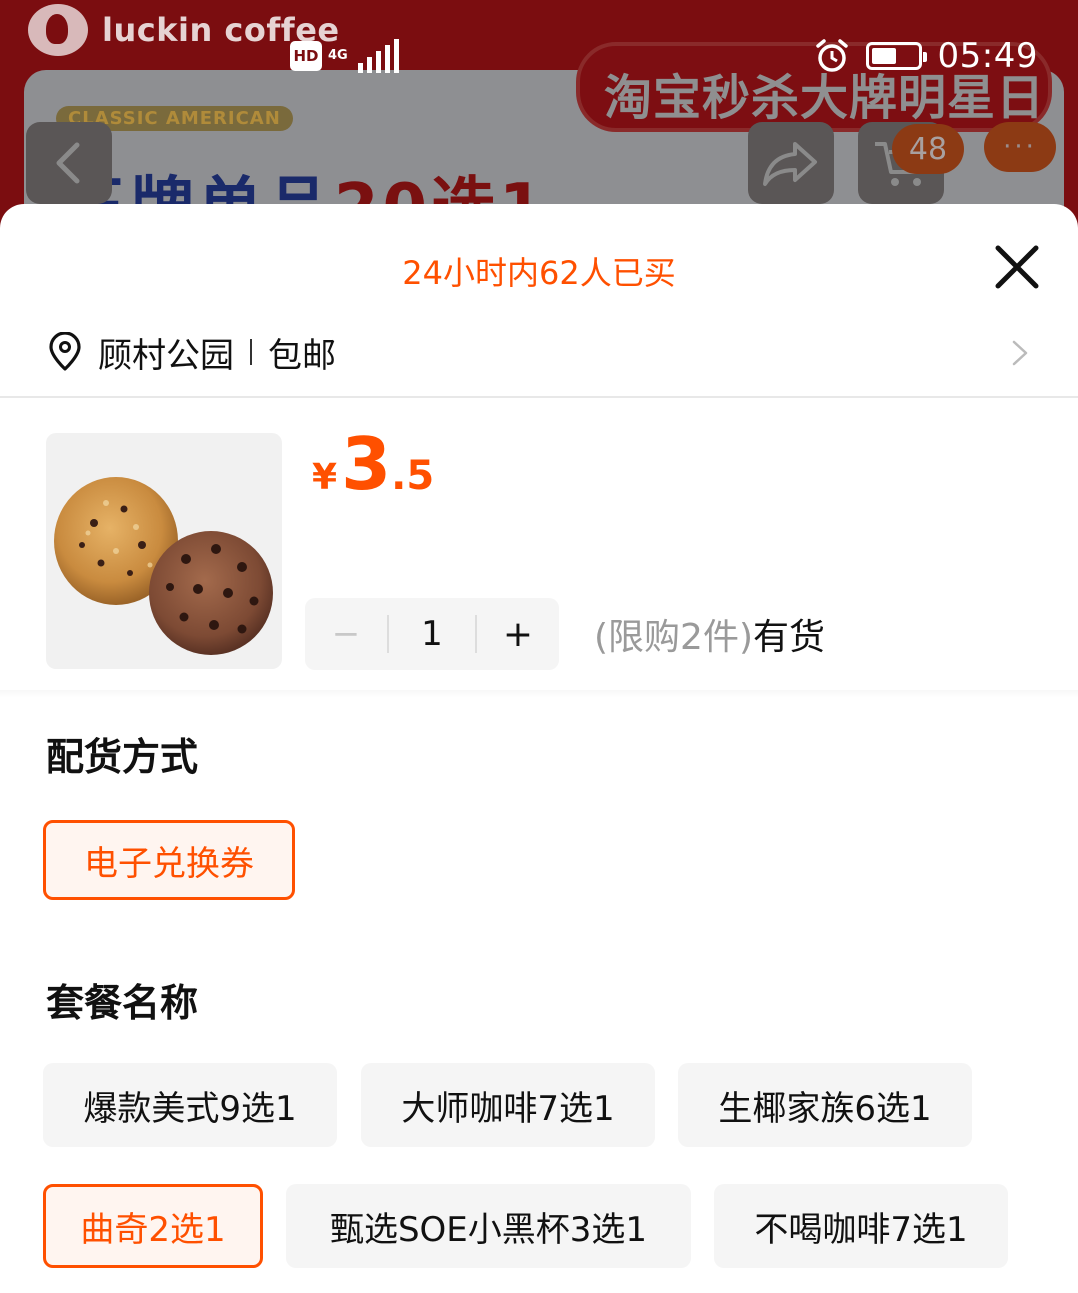  I want to click on back-icon, so click(68, 163).